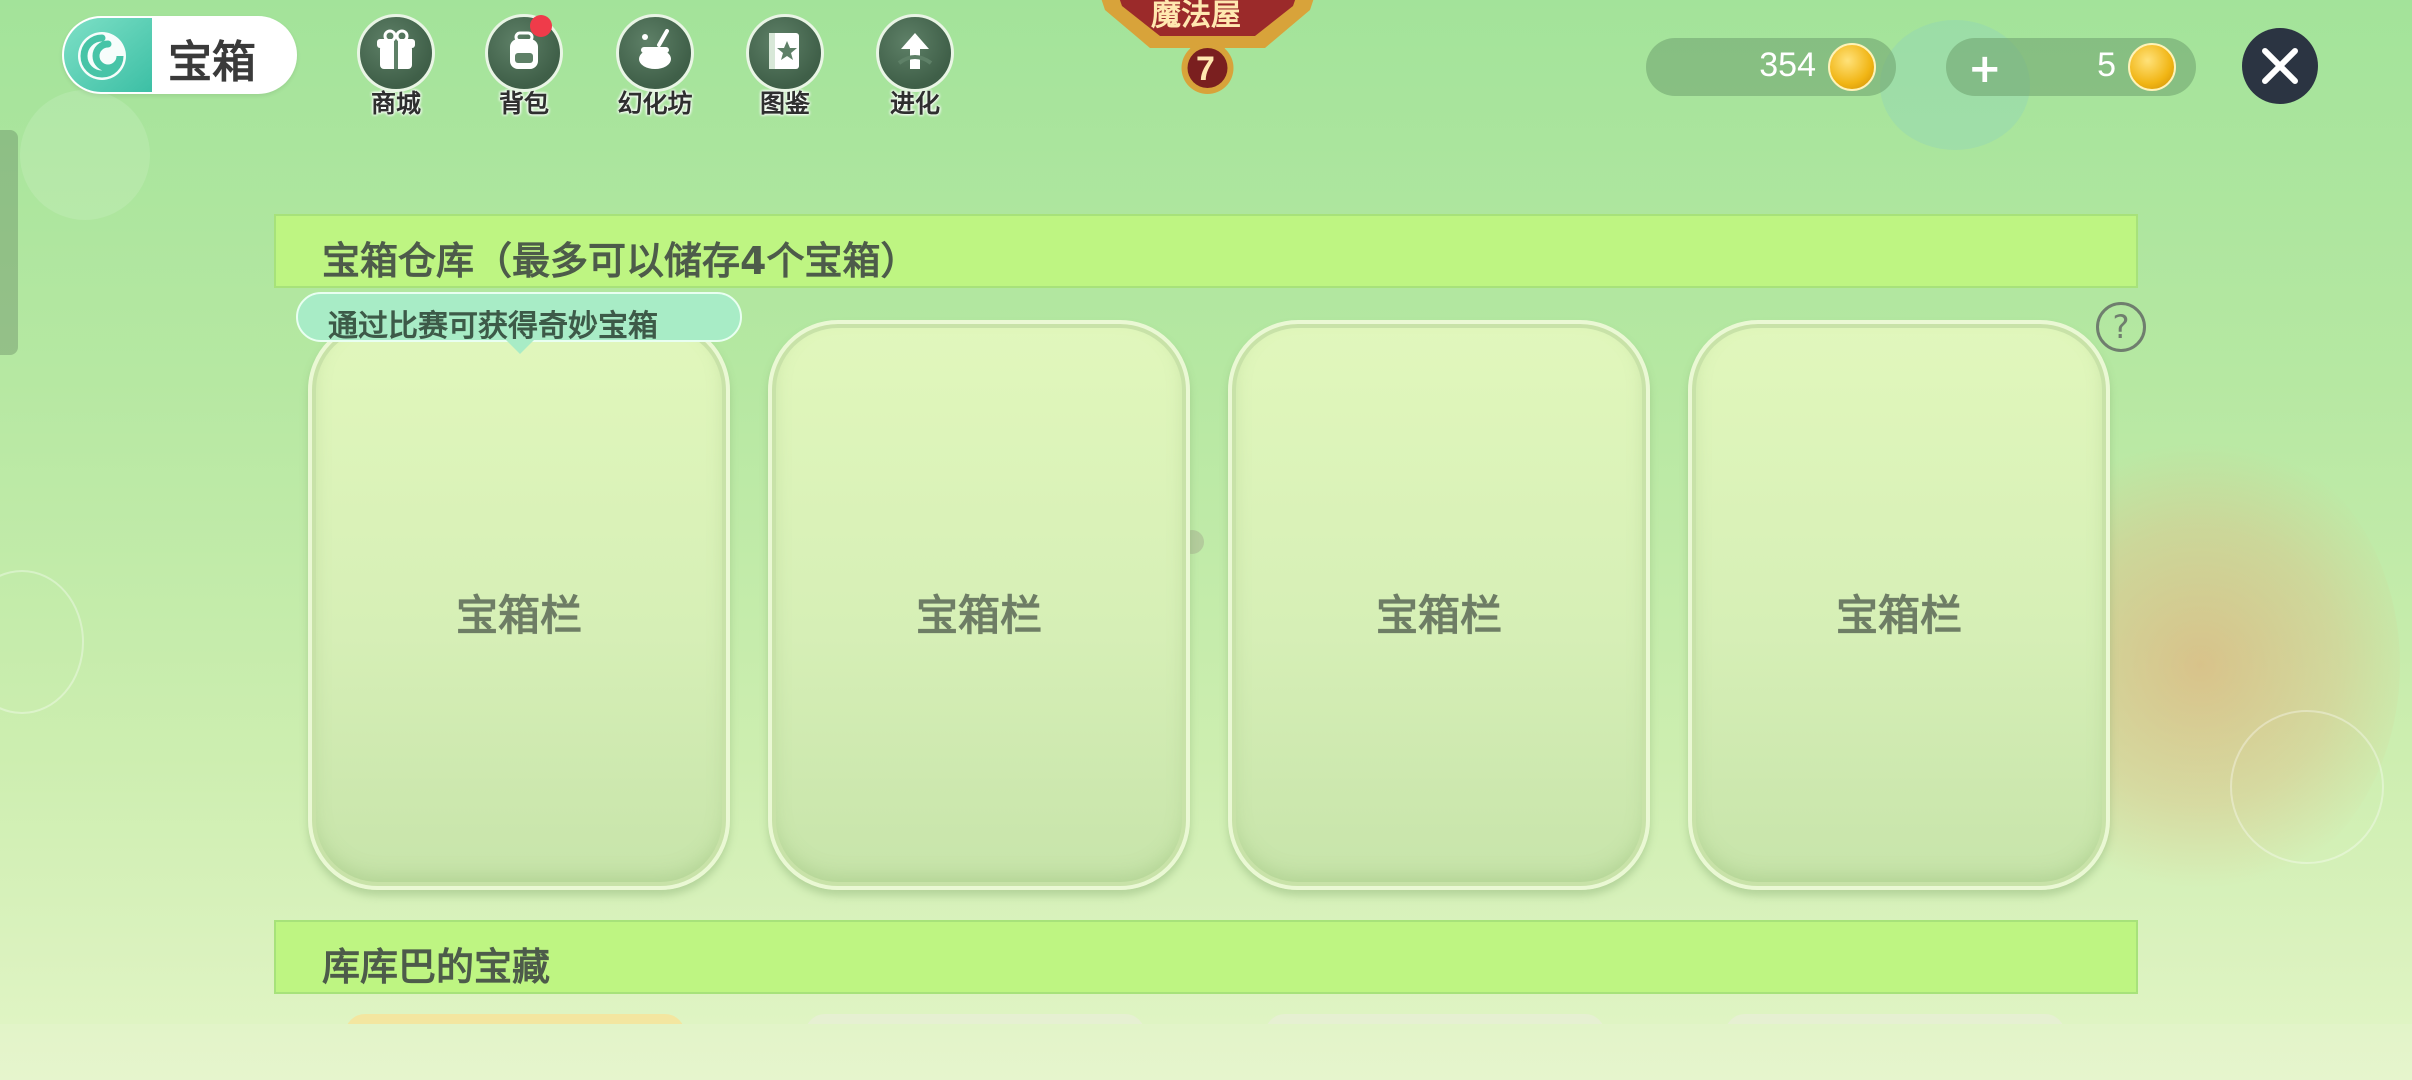 This screenshot has height=1080, width=2412. I want to click on magic-pot-icon, so click(655, 53).